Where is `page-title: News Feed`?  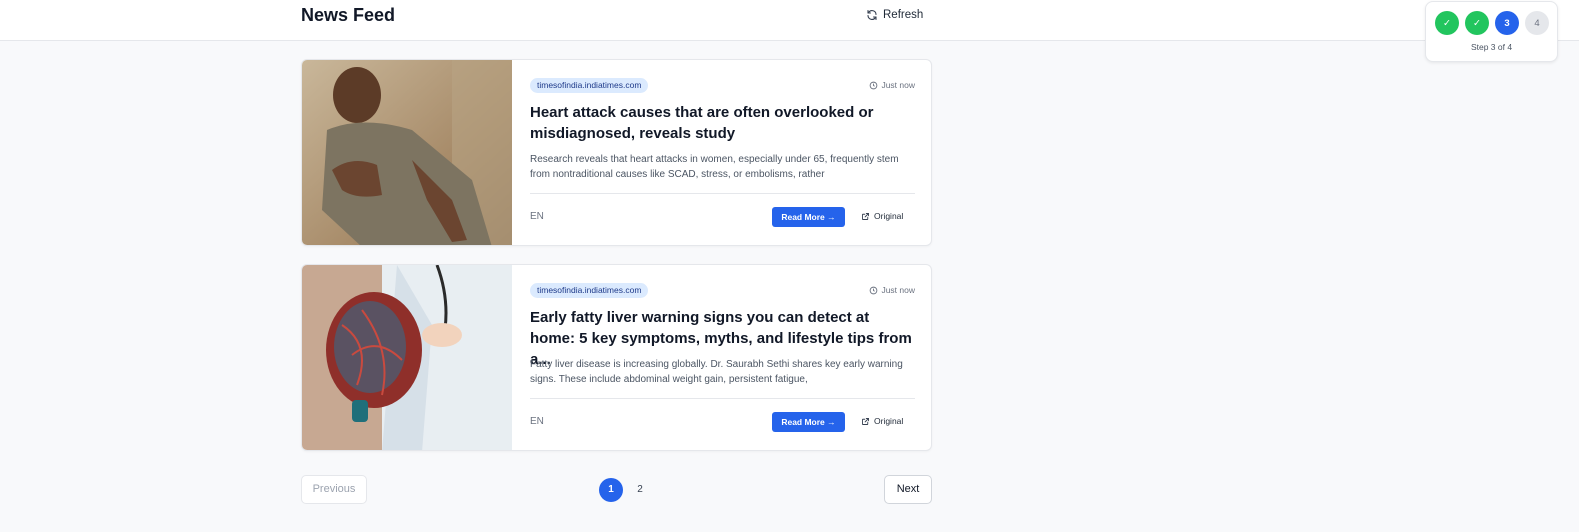 page-title: News Feed is located at coordinates (348, 15).